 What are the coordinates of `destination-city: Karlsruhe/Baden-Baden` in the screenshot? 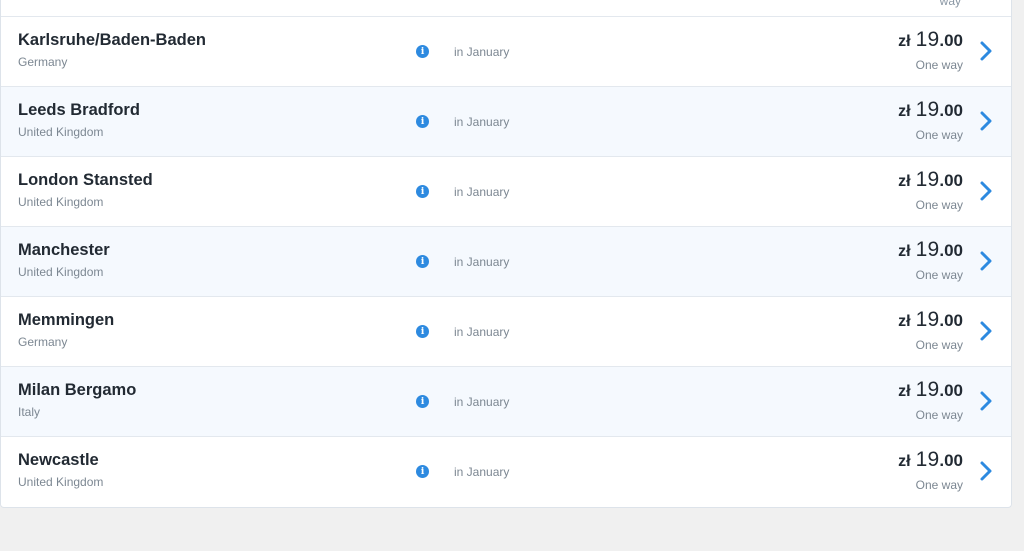 It's located at (112, 40).